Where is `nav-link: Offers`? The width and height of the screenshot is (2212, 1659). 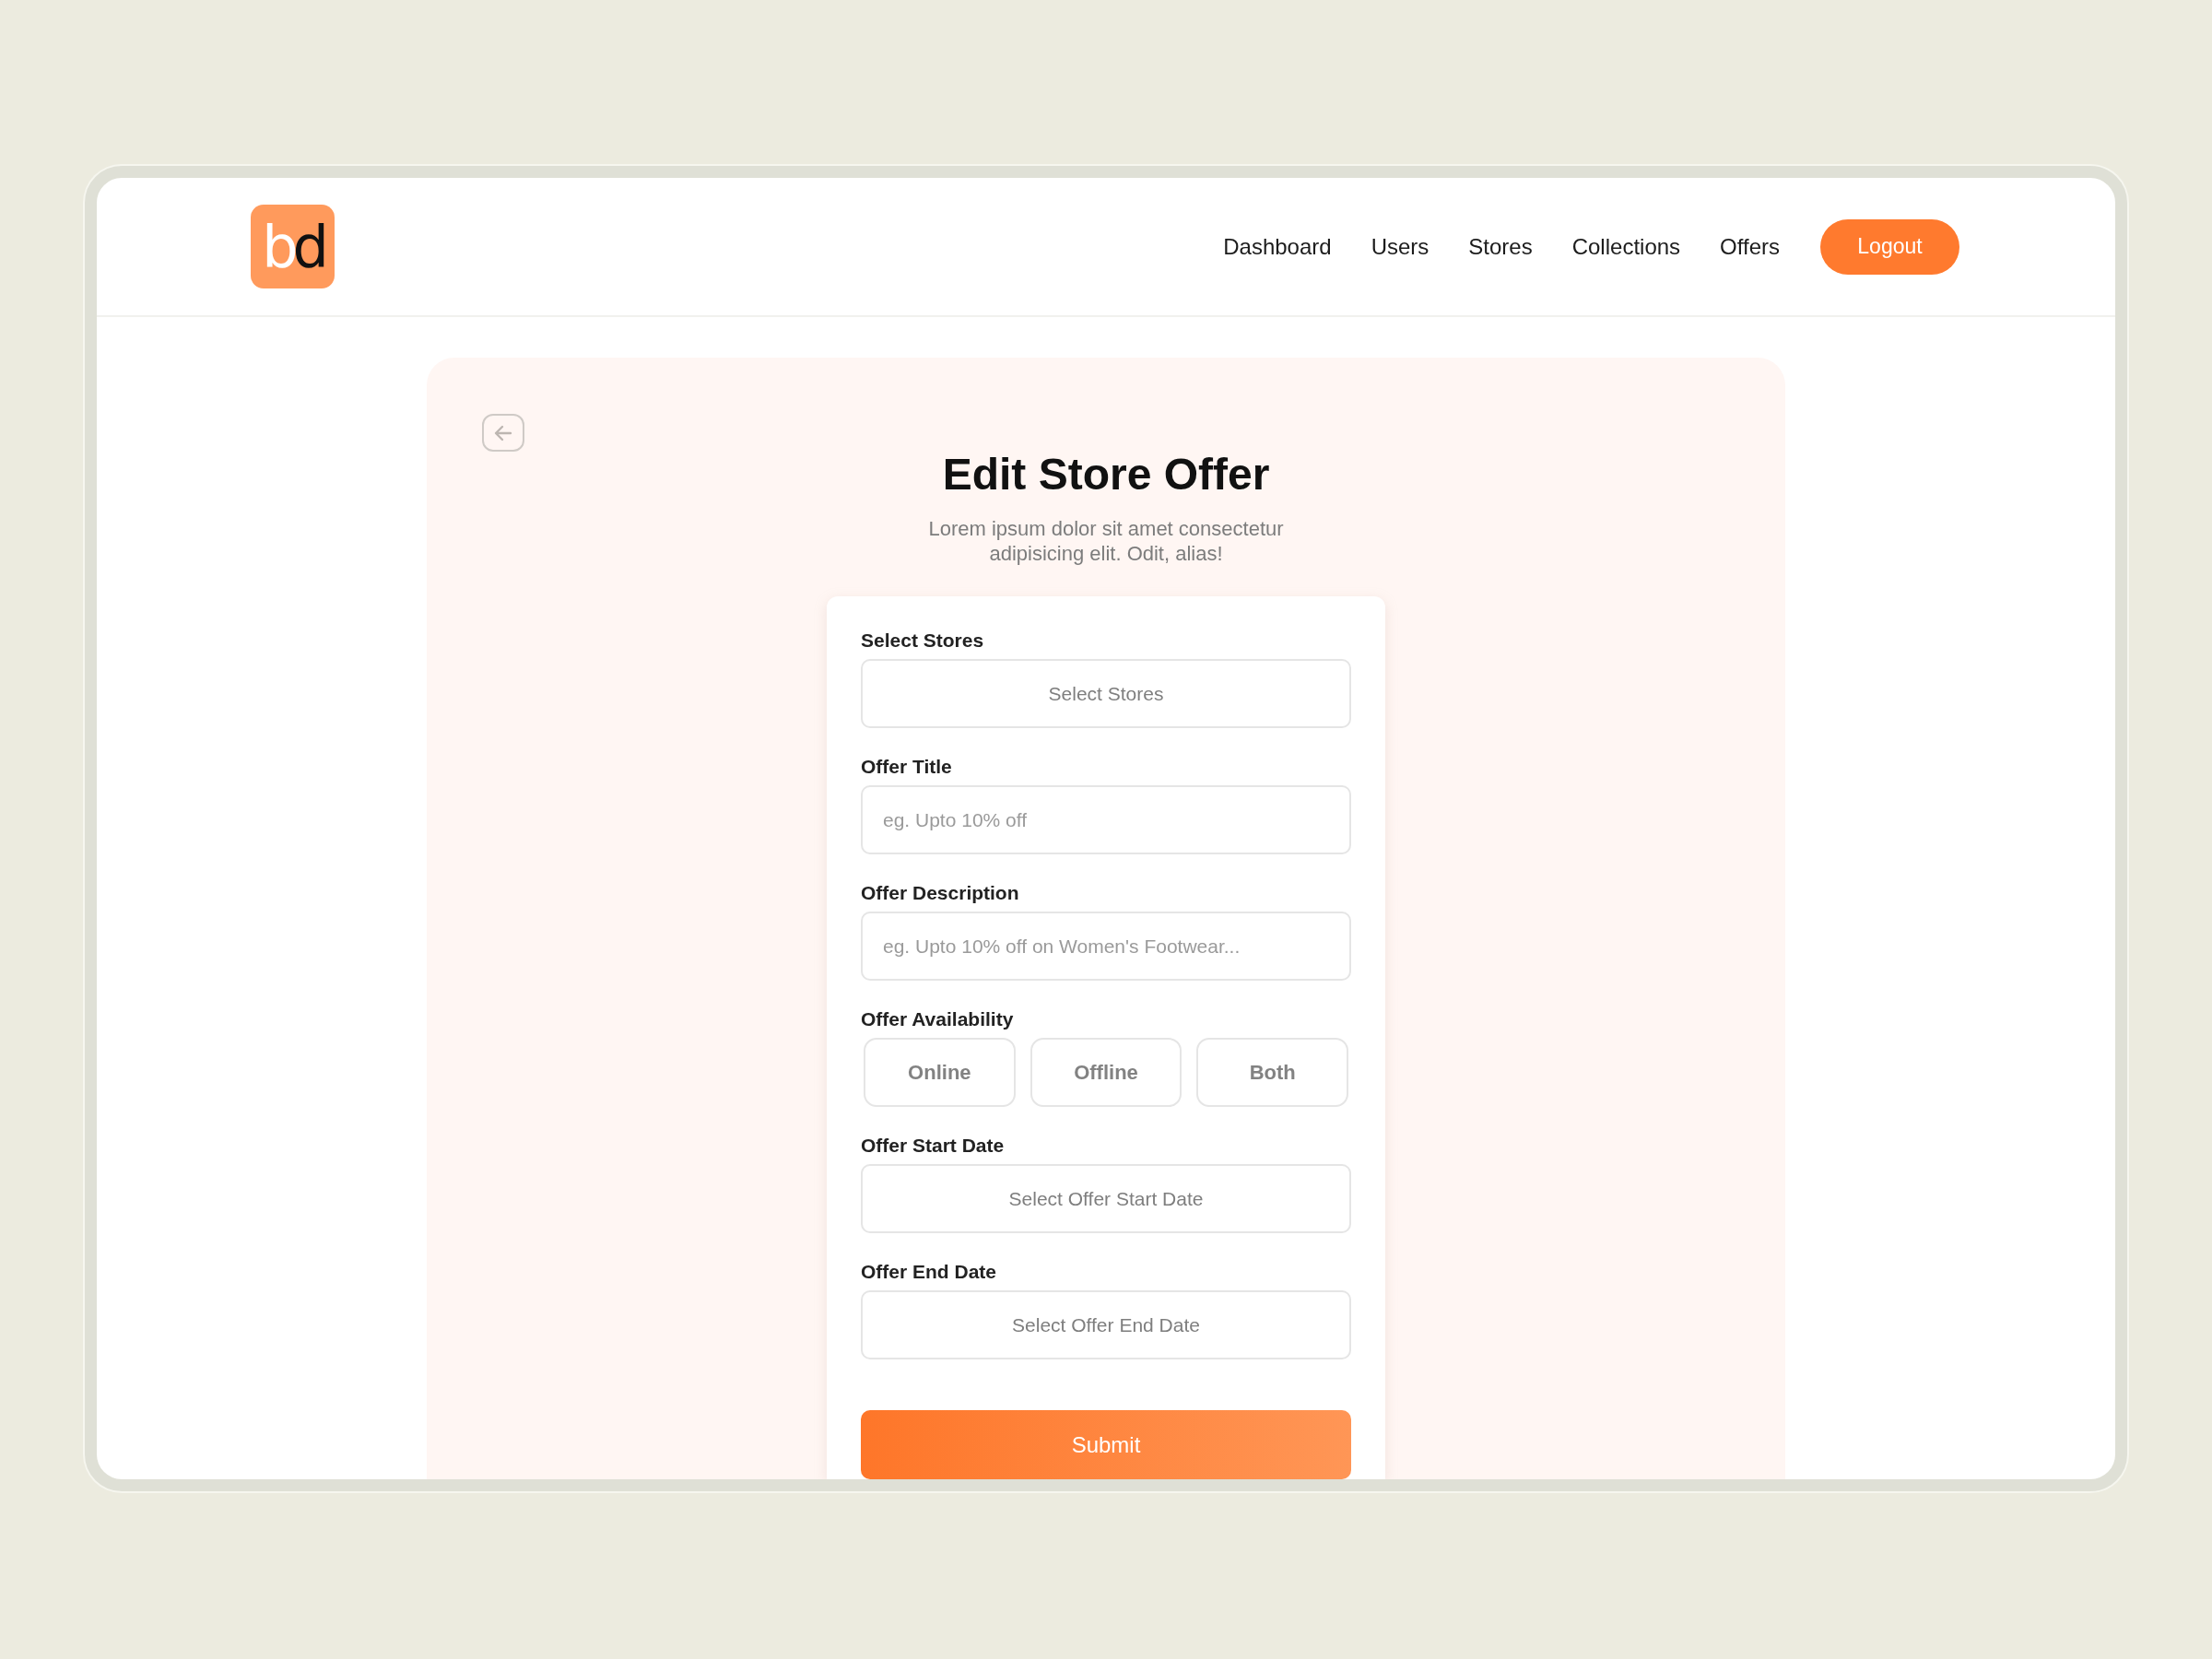 nav-link: Offers is located at coordinates (1750, 246).